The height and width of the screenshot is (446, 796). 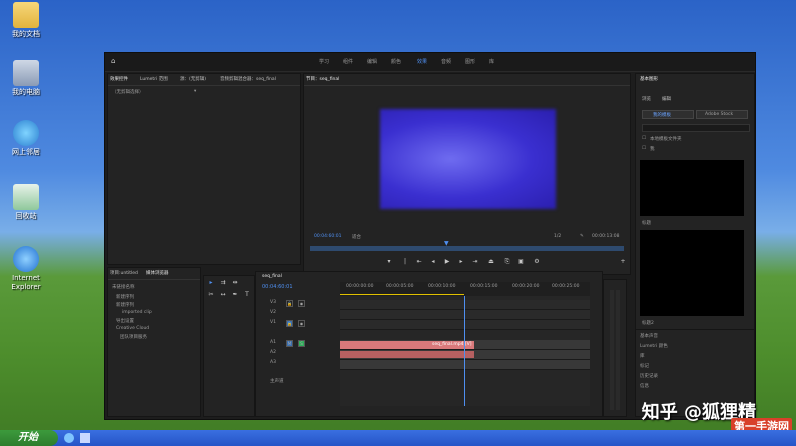 What do you see at coordinates (26, 138) in the screenshot?
I see `desktop-icon-network: 网上邻居` at bounding box center [26, 138].